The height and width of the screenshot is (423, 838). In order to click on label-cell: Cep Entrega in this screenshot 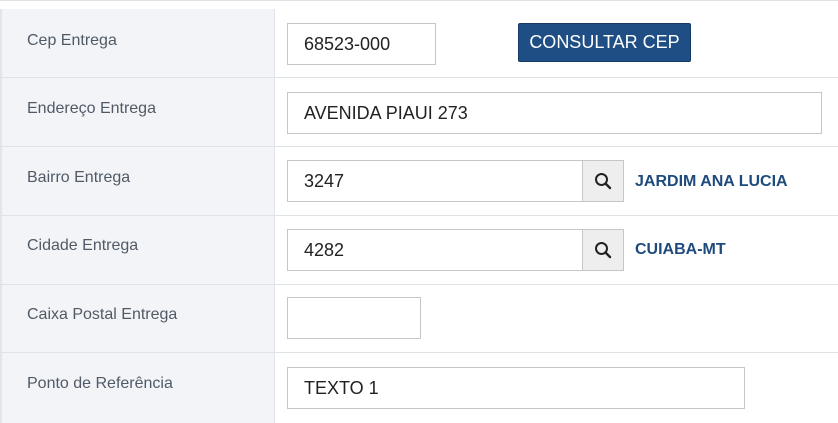, I will do `click(137, 43)`.